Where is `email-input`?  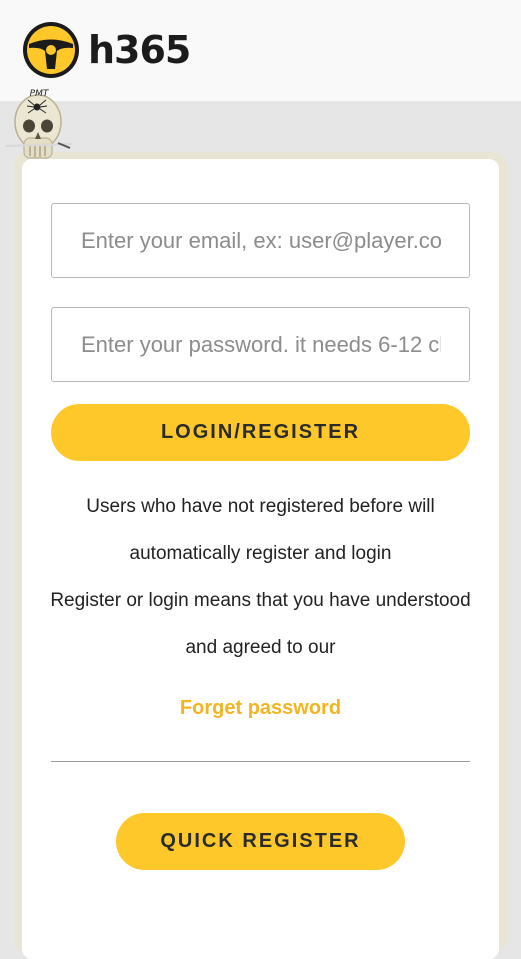
email-input is located at coordinates (260, 240).